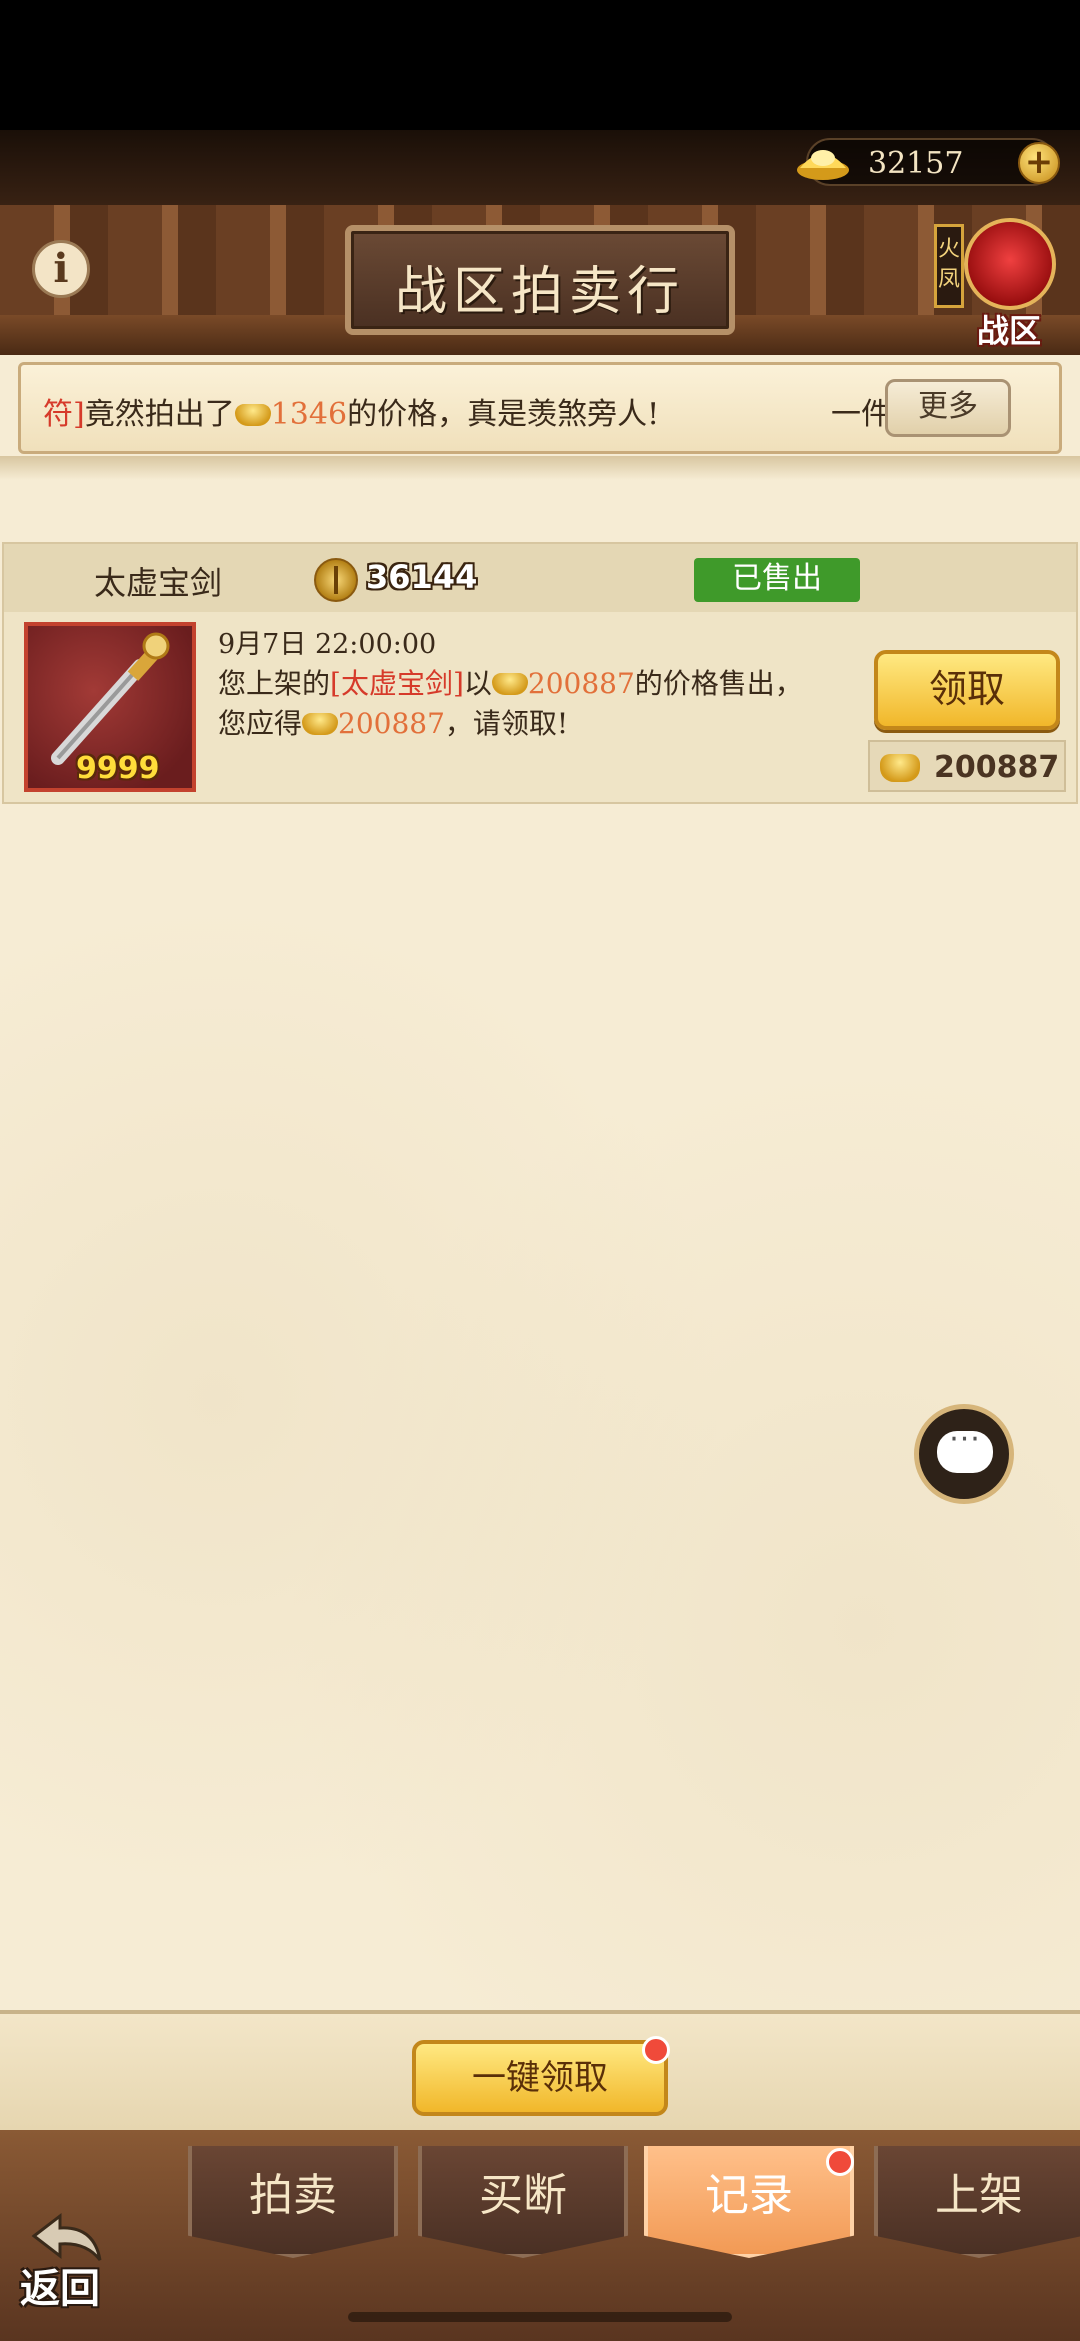  Describe the element at coordinates (506, 723) in the screenshot. I see `msg-text: ，请领取!` at that location.